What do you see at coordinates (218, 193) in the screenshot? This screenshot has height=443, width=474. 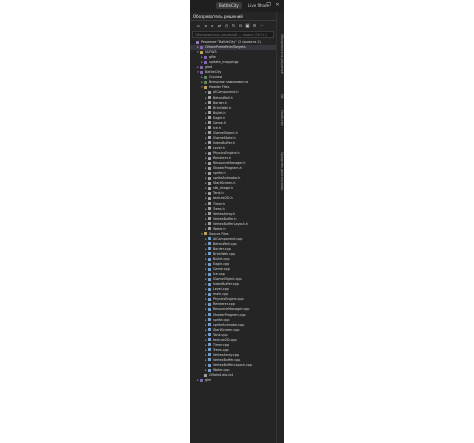 I see `tree-item-label: Tank.h` at bounding box center [218, 193].